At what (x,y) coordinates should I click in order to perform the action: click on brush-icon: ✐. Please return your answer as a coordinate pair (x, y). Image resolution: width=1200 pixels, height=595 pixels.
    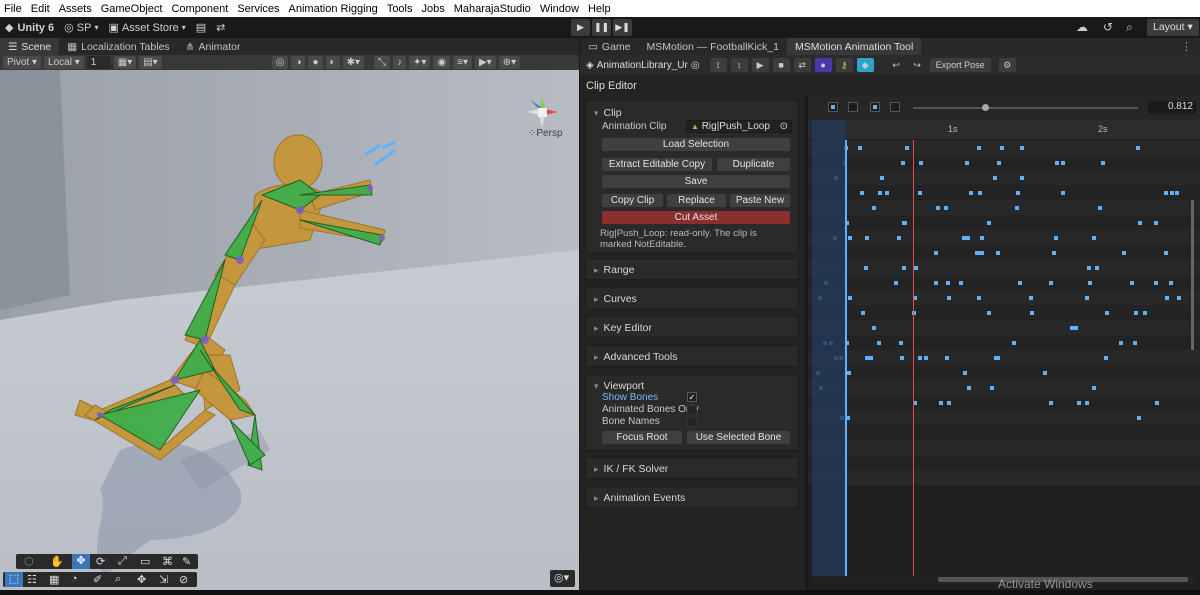
    Looking at the image, I should click on (97, 579).